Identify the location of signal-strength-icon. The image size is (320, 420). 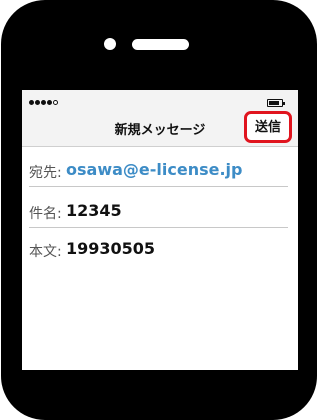
(43, 103).